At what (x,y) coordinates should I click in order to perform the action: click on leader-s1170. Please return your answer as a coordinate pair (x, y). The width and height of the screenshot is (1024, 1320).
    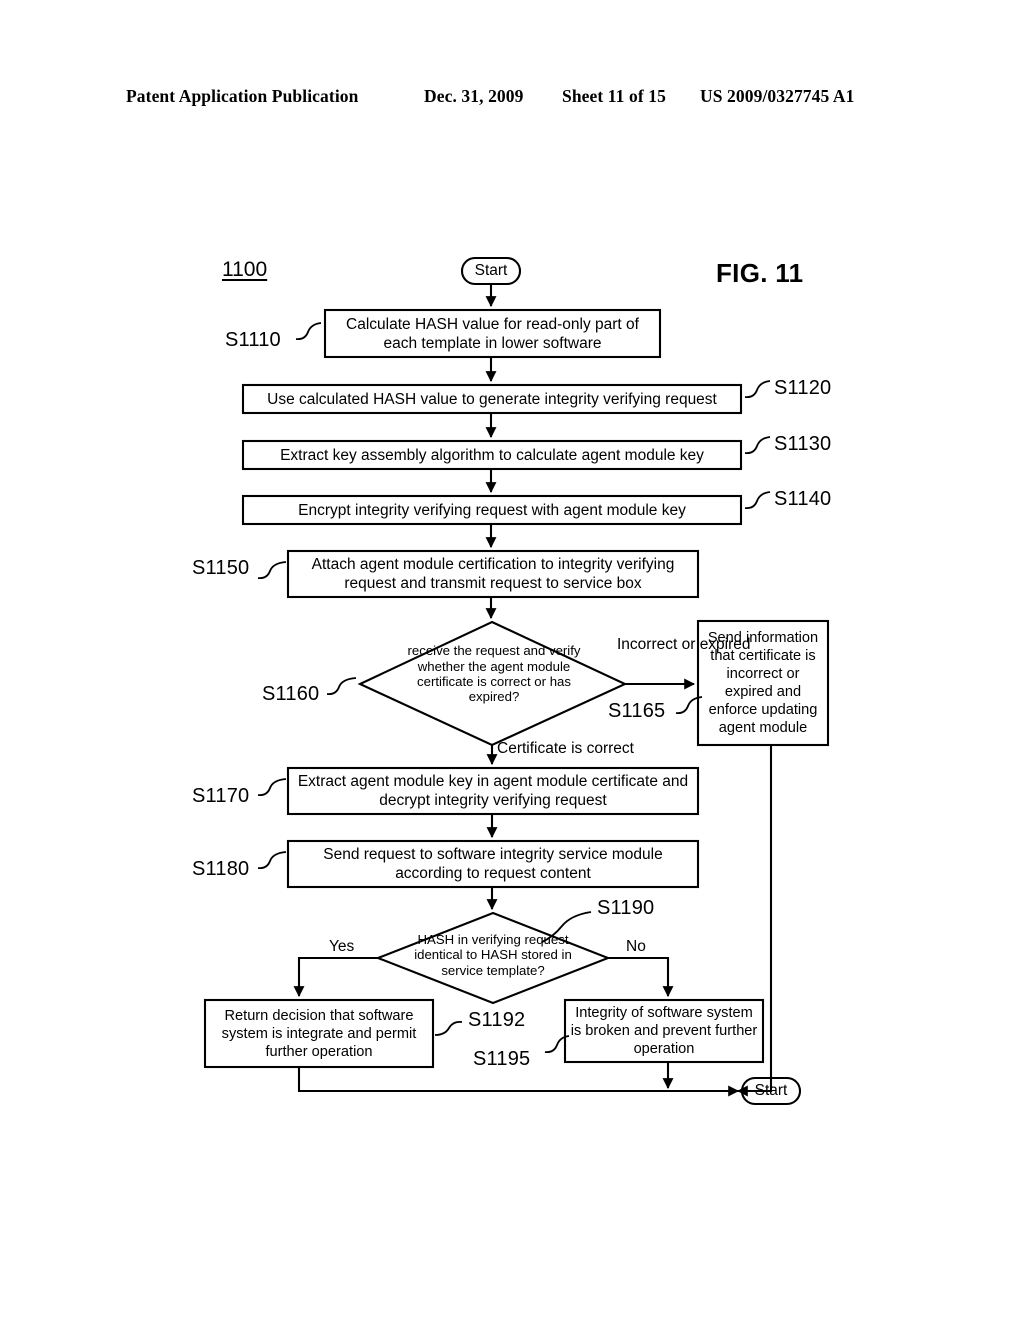
    Looking at the image, I should click on (272, 787).